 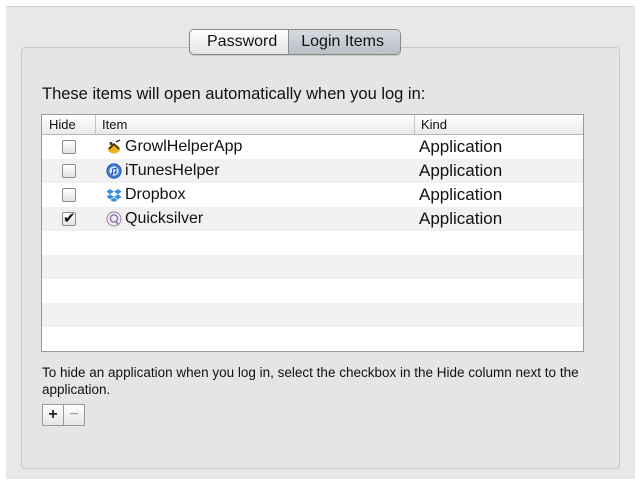 I want to click on tab-bar: Password Login Items, so click(x=295, y=42).